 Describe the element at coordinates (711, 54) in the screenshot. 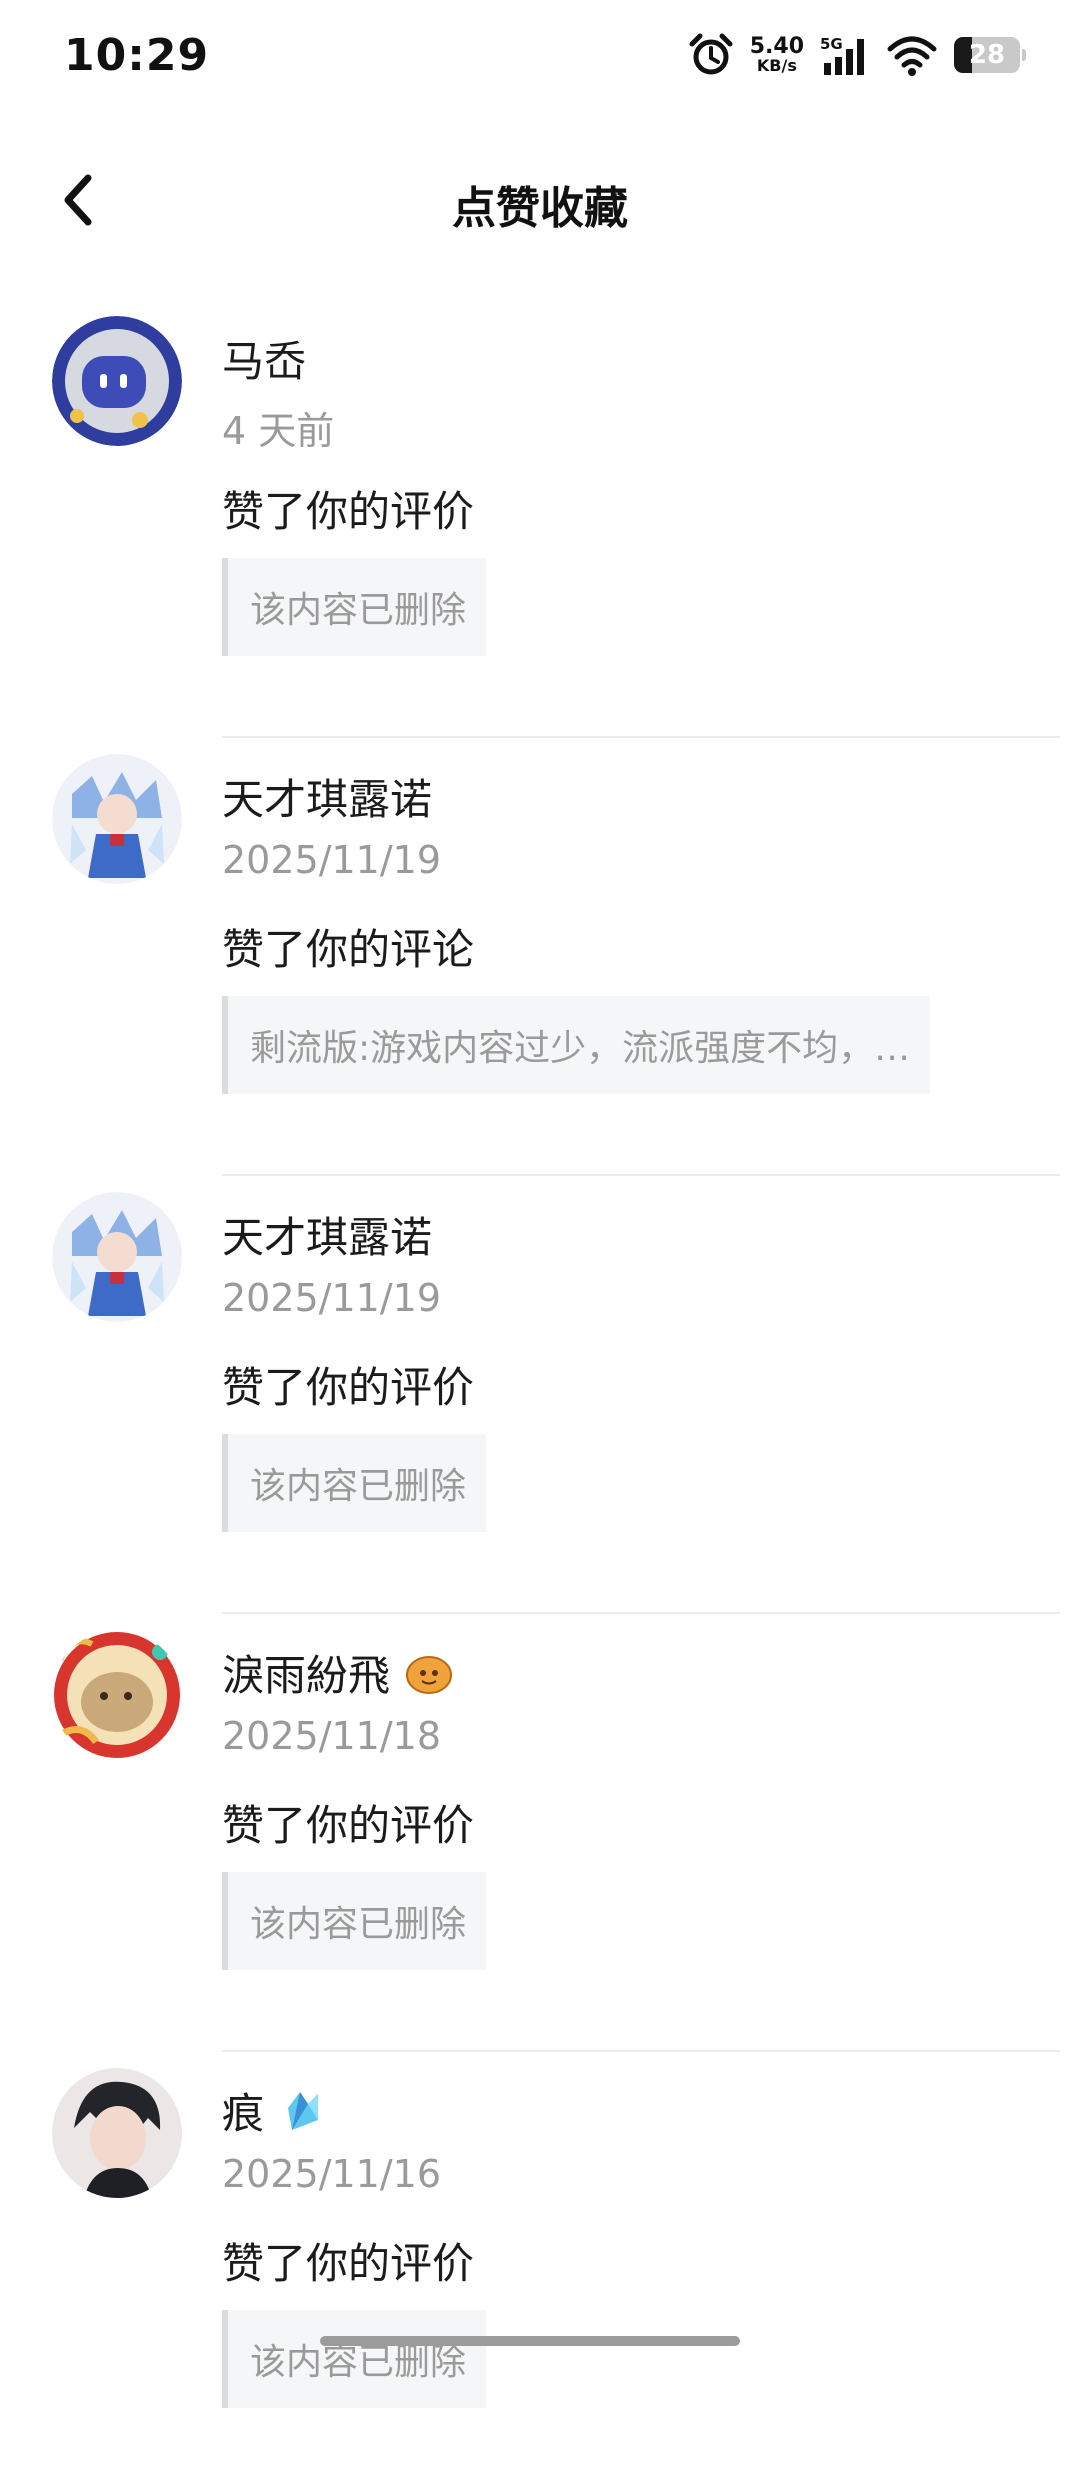

I see `alarm-icon` at that location.